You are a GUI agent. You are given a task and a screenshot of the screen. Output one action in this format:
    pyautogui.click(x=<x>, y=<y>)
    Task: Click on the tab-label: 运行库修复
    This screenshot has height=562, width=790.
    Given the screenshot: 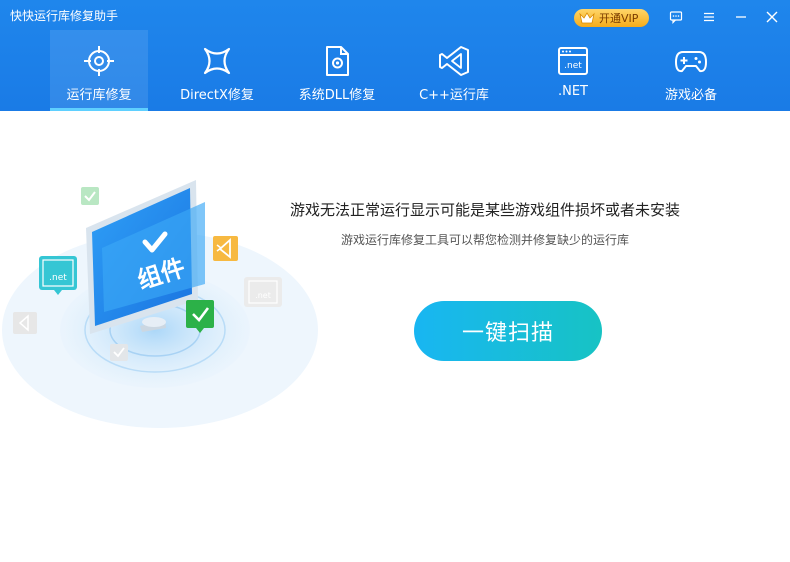 What is the action you would take?
    pyautogui.click(x=99, y=95)
    